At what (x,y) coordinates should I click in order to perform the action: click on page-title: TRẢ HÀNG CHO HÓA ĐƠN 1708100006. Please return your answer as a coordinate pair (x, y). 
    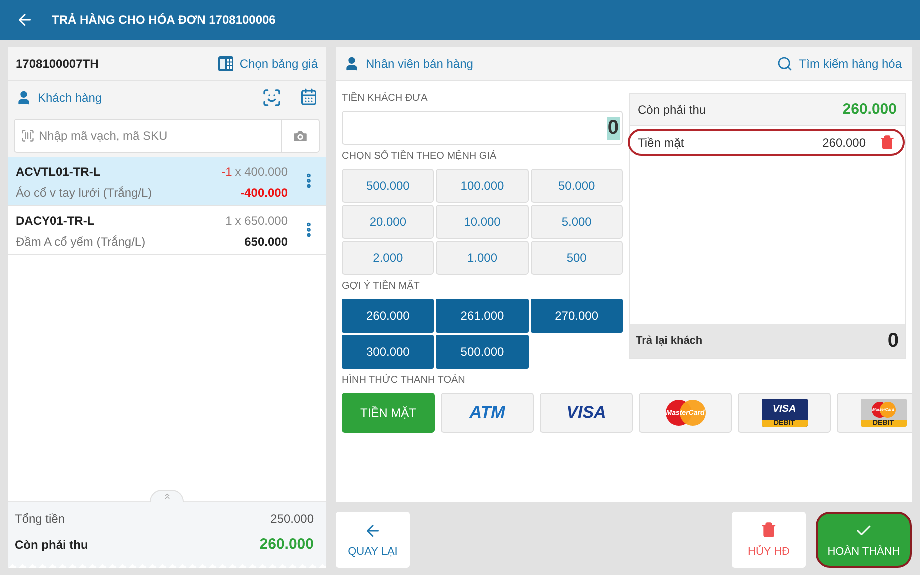
    Looking at the image, I should click on (164, 20).